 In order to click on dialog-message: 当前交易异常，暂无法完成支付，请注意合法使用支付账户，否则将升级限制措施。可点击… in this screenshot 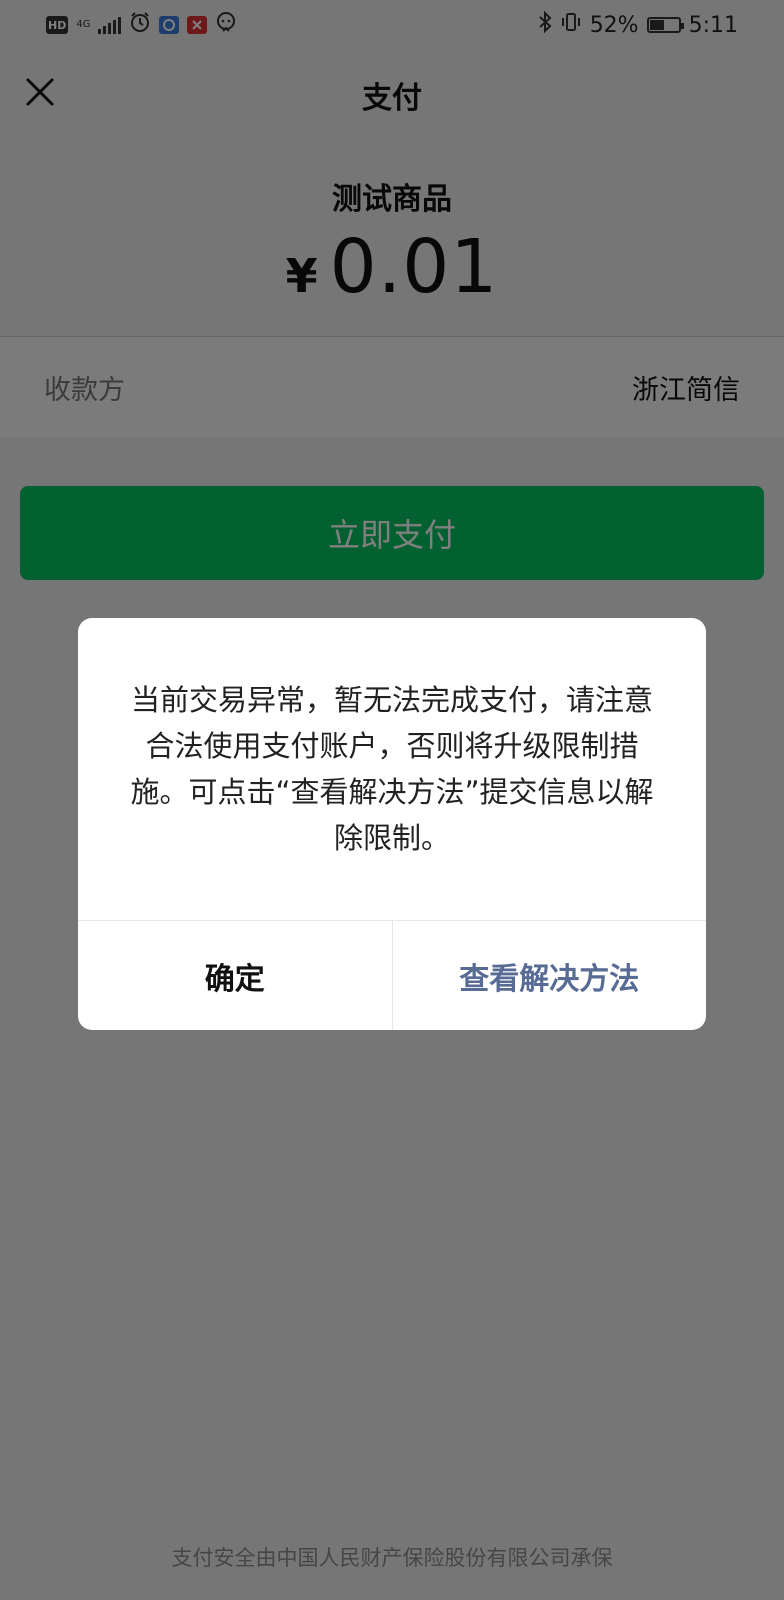, I will do `click(392, 769)`.